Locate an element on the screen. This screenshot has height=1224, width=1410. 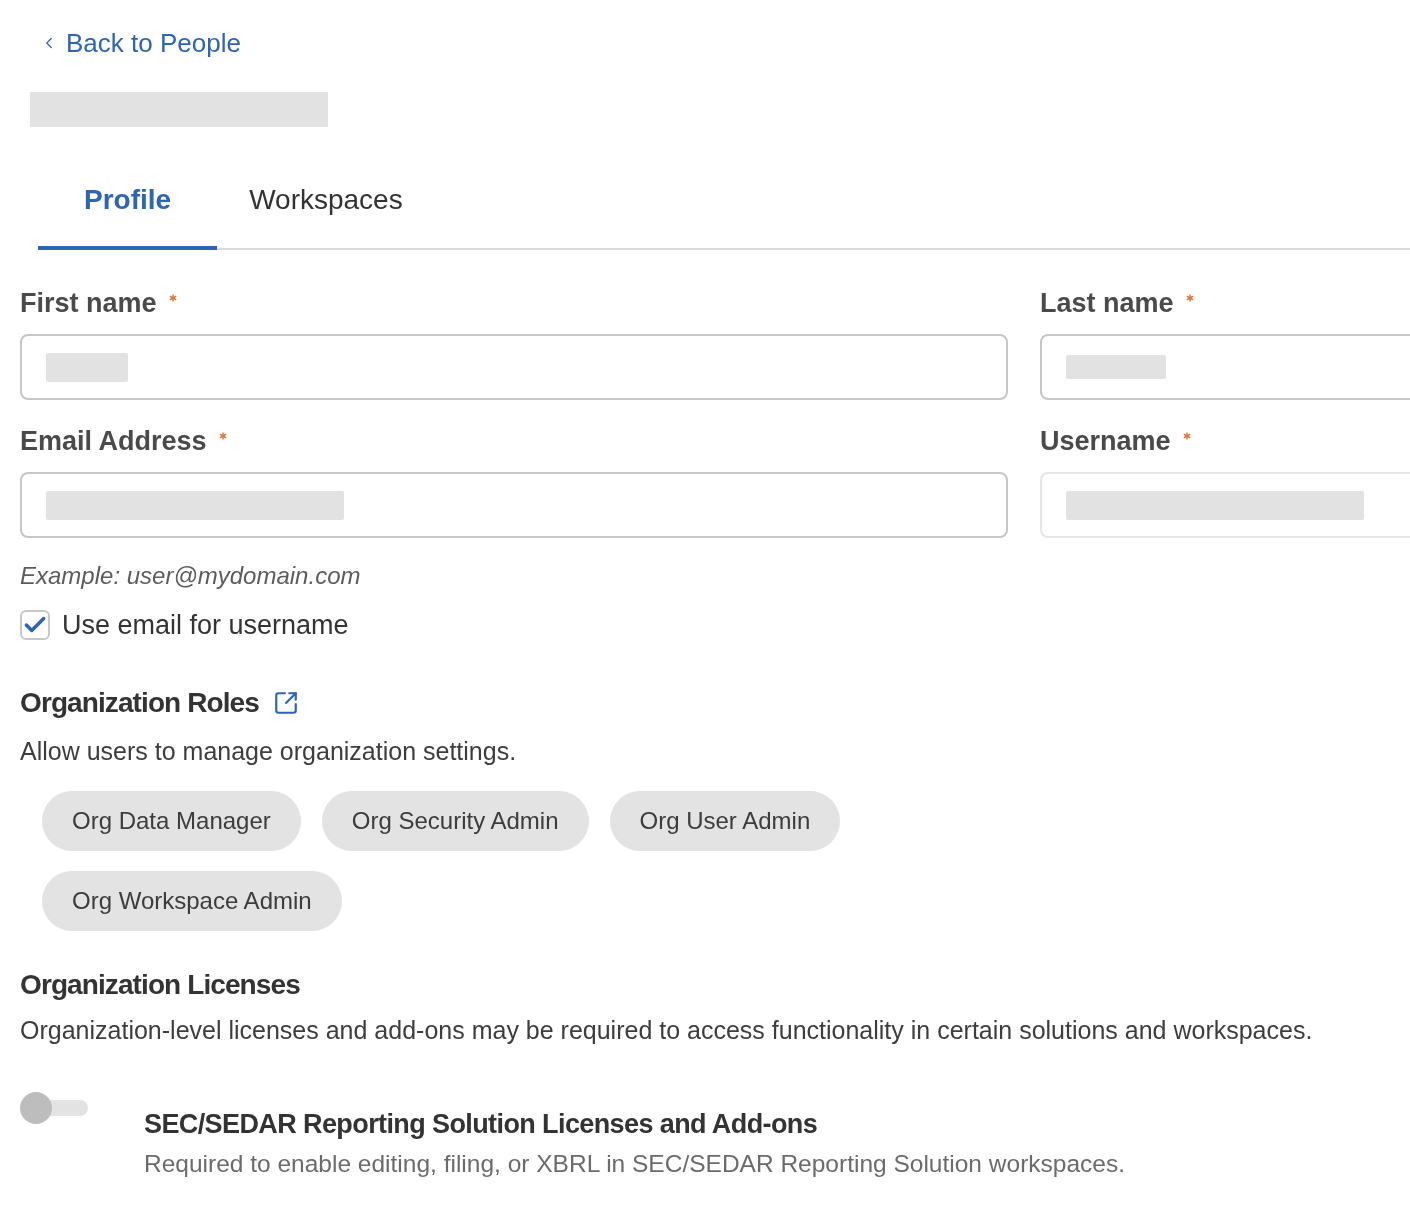
checkbox is located at coordinates (35, 625).